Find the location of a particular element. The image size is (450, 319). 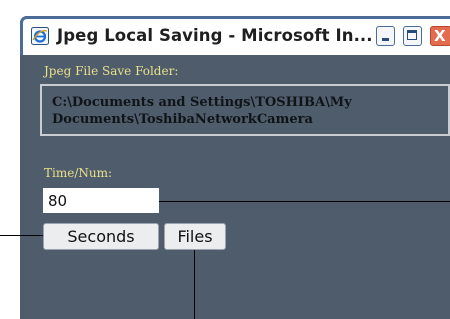

maximize-icon is located at coordinates (412, 35).